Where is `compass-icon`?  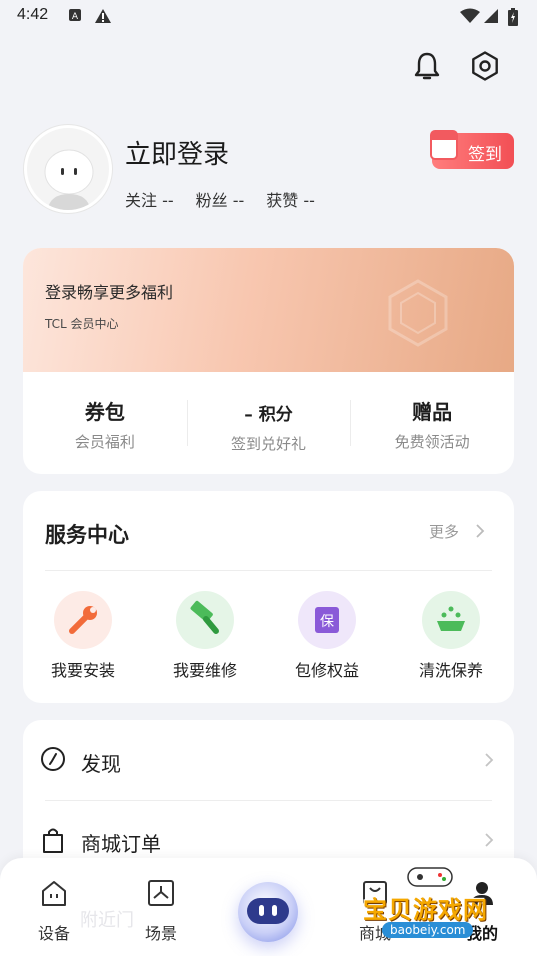
compass-icon is located at coordinates (53, 759).